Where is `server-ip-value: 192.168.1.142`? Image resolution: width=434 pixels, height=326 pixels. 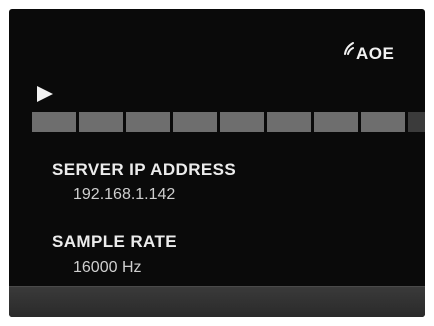
server-ip-value: 192.168.1.142 is located at coordinates (124, 194).